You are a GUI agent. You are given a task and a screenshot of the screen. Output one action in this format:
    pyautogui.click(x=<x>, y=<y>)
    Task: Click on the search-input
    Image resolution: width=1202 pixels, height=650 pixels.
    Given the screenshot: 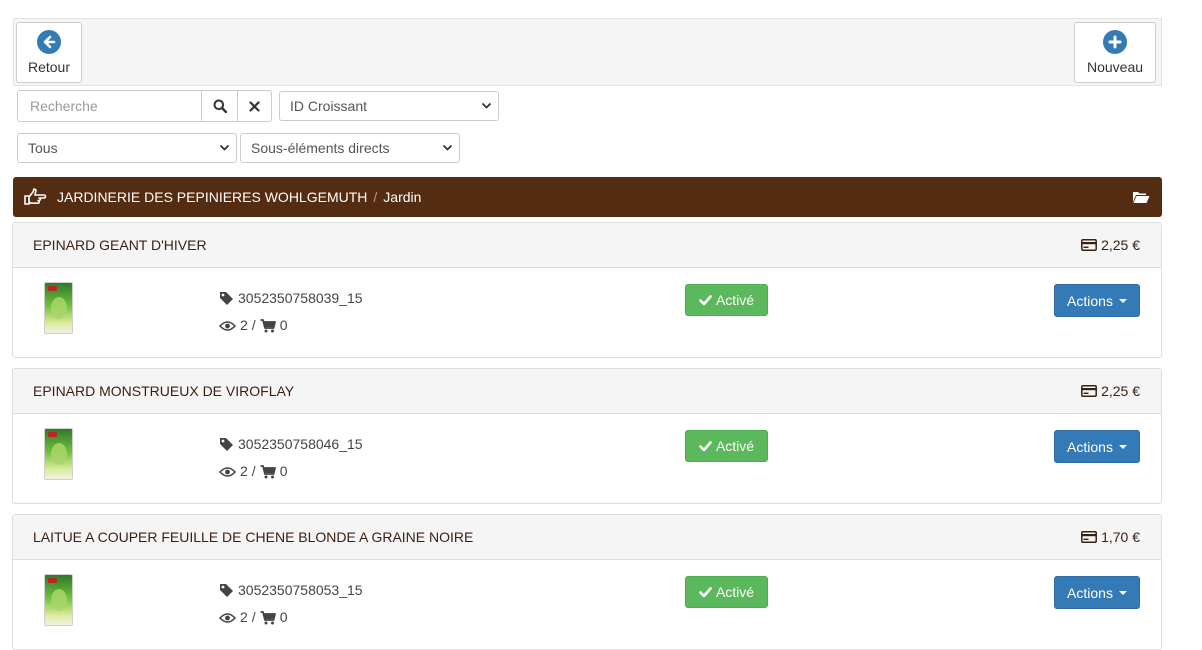 What is the action you would take?
    pyautogui.click(x=109, y=106)
    